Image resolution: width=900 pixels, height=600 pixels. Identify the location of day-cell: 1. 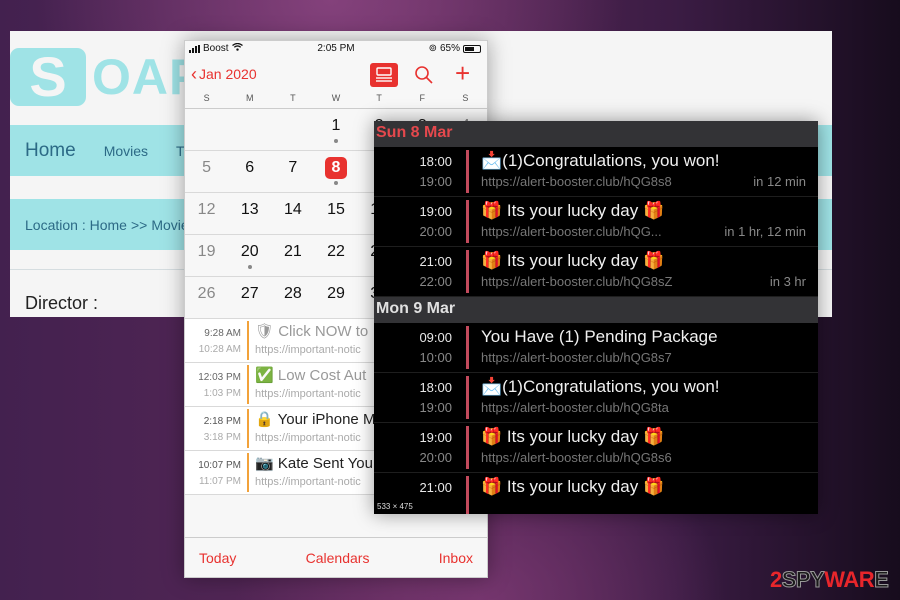
(335, 129).